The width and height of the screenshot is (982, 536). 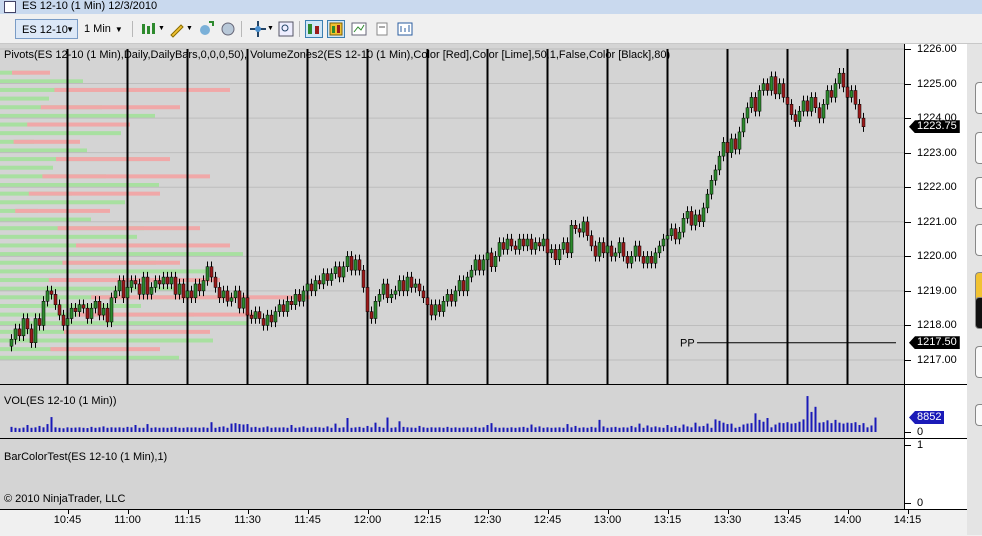 I want to click on add-indicator-icon, so click(x=206, y=29).